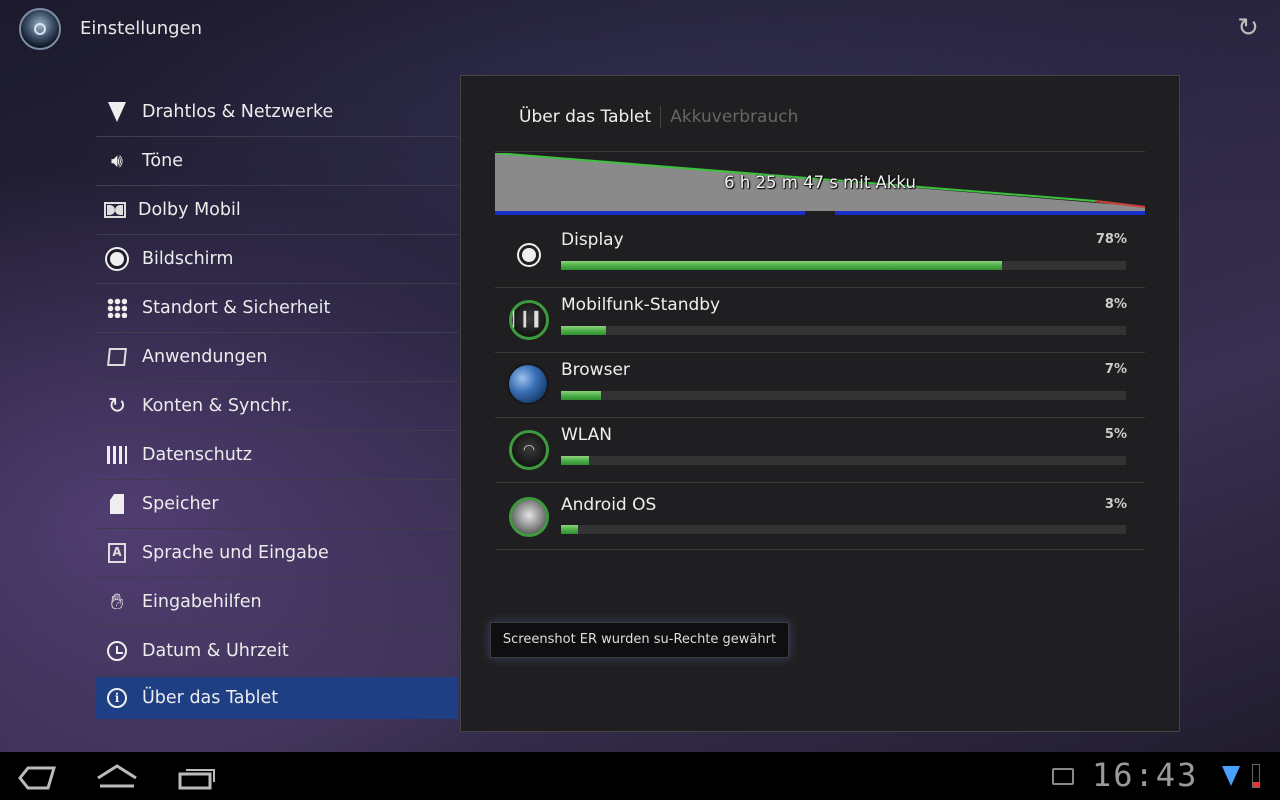  Describe the element at coordinates (820, 151) in the screenshot. I see `header-divider` at that location.